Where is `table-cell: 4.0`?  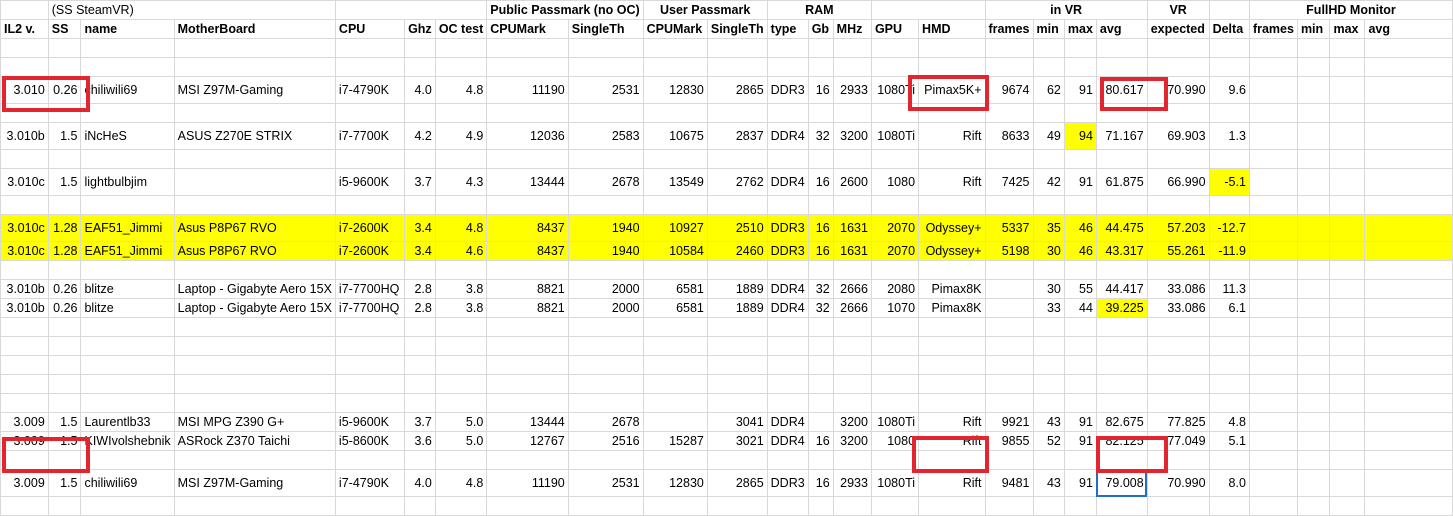 table-cell: 4.0 is located at coordinates (420, 483).